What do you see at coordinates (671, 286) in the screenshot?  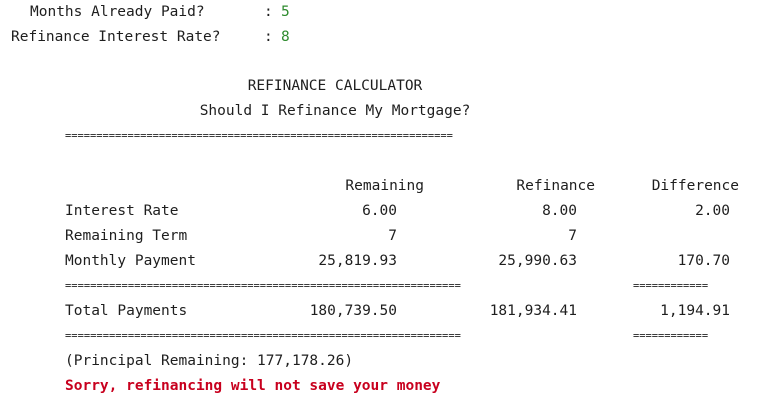 I see `difference-rule-upper: ============` at bounding box center [671, 286].